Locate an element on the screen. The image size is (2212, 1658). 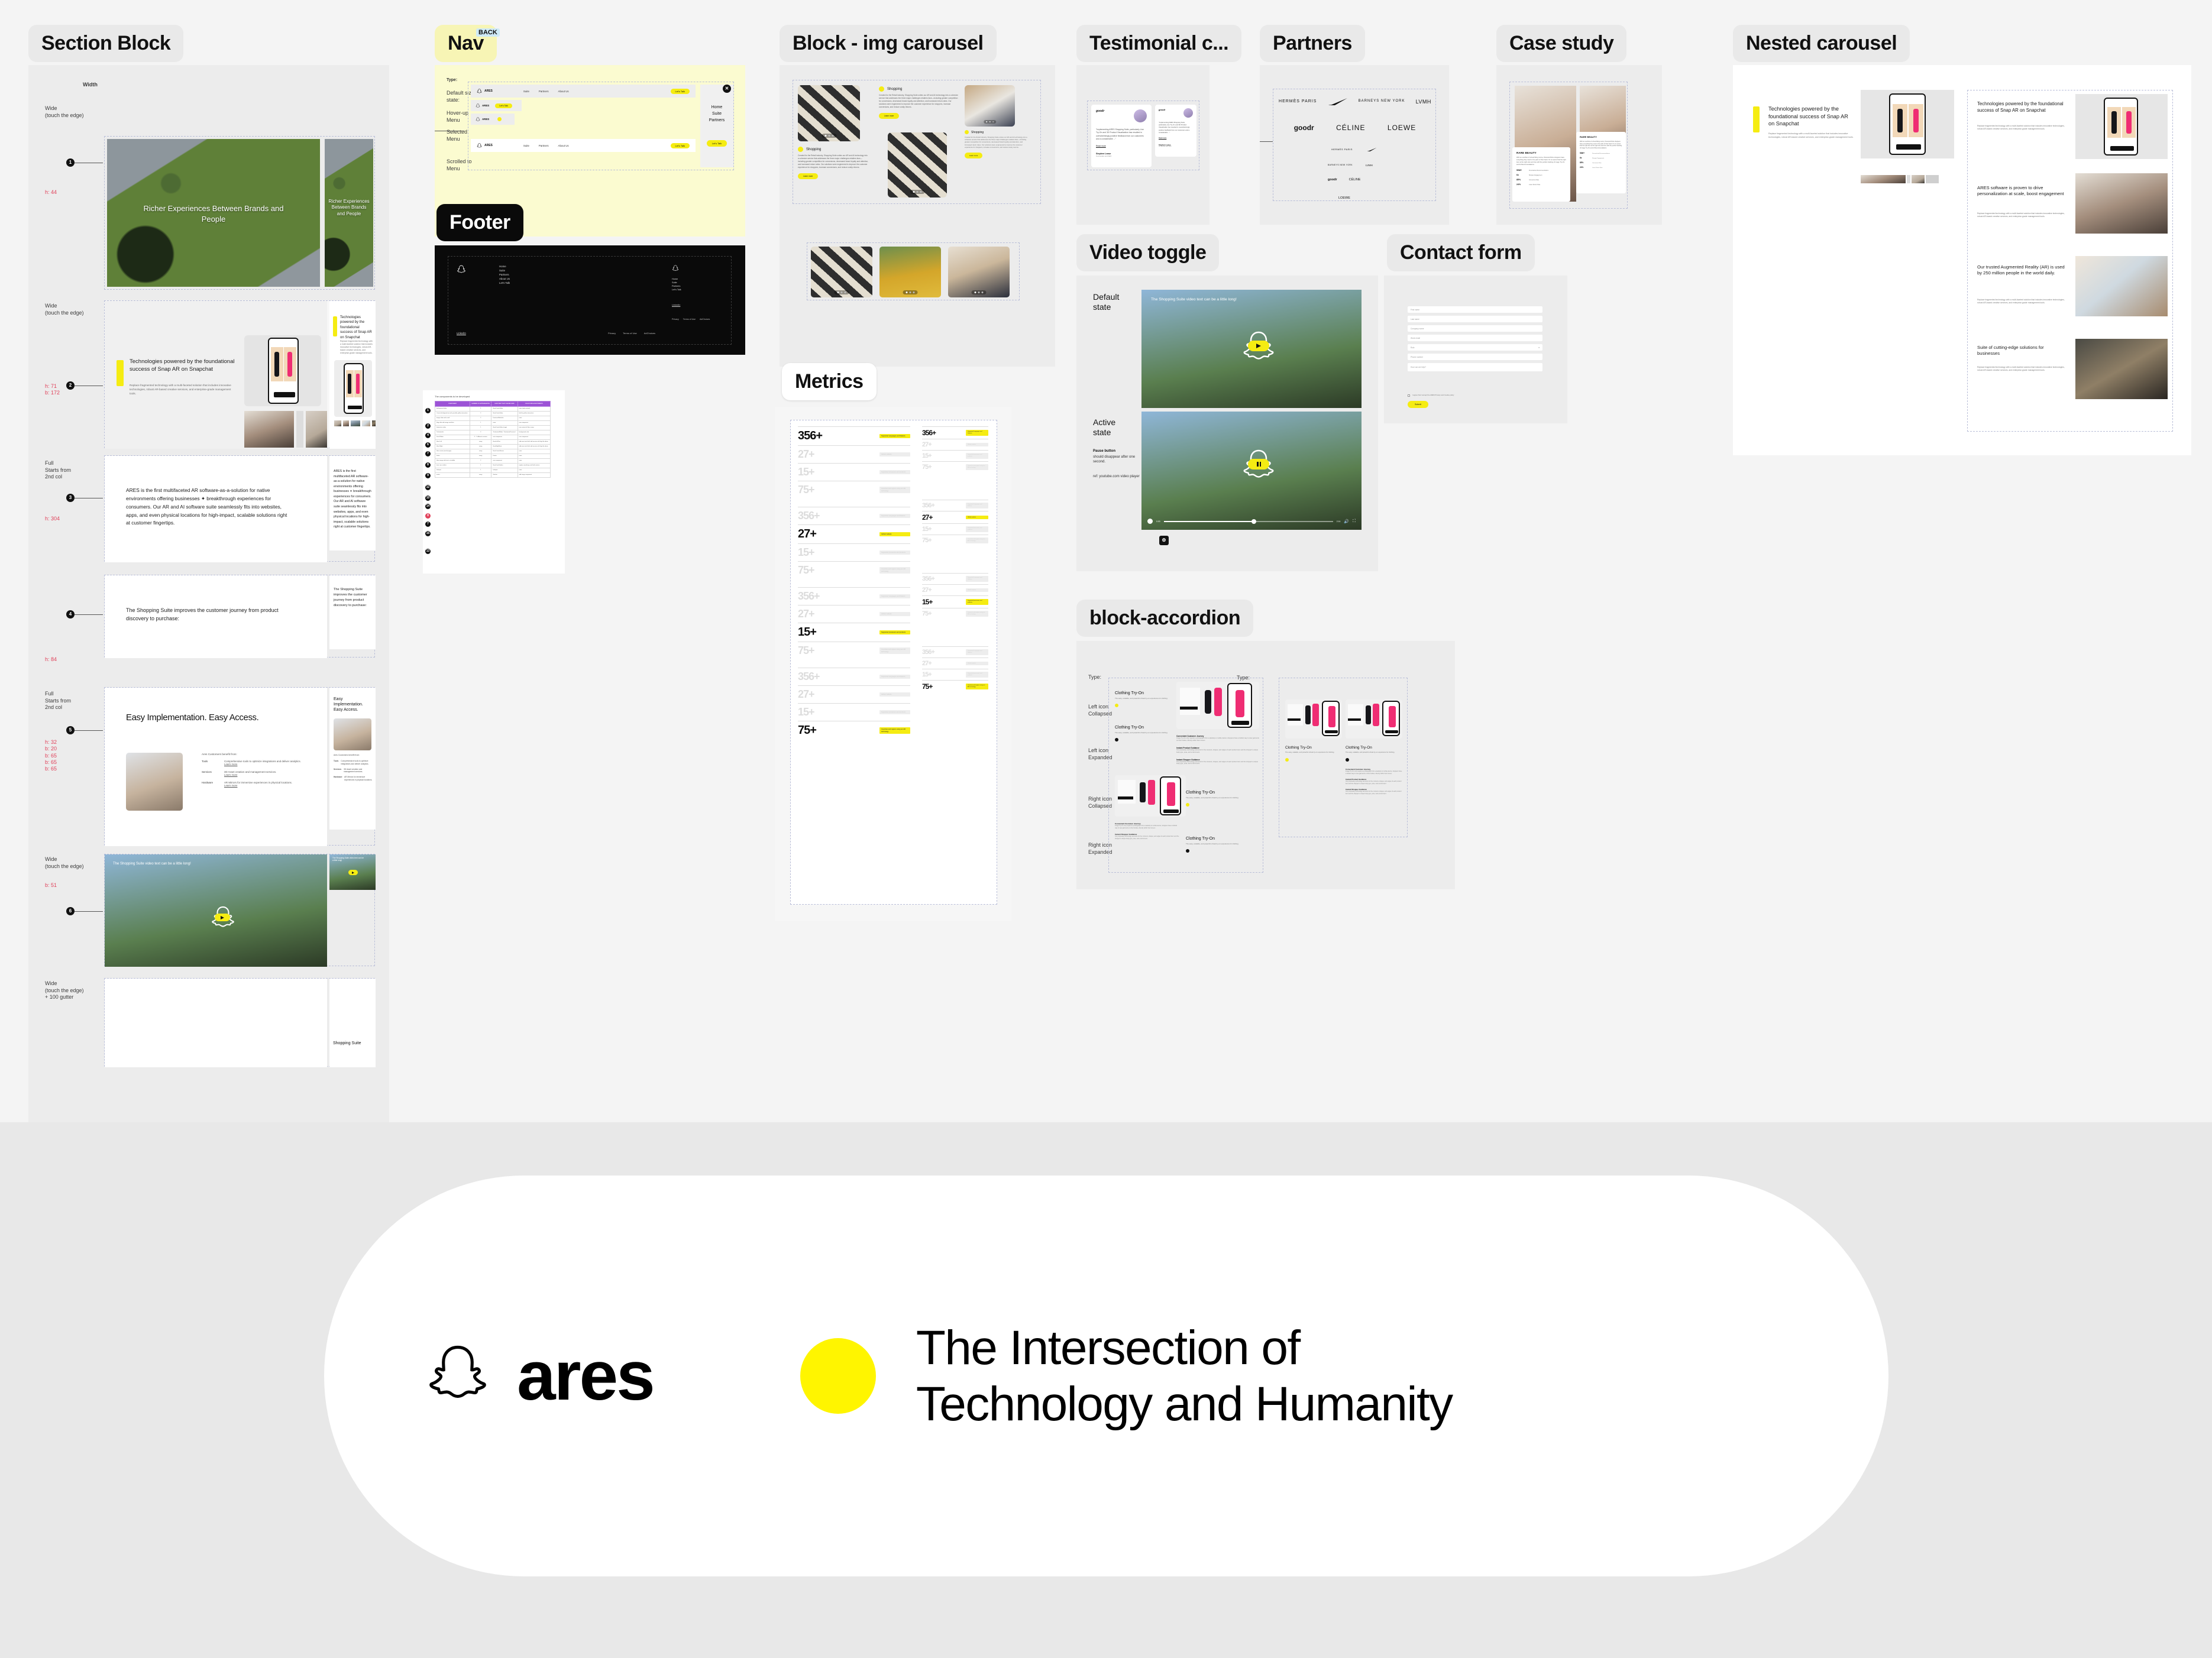
footer-social-mobile: LinkedIn is located at coordinates (676, 305).